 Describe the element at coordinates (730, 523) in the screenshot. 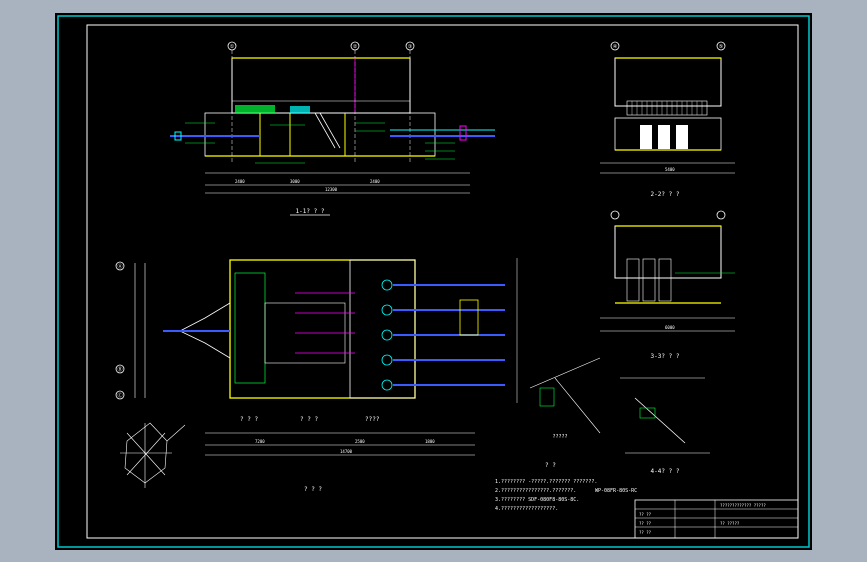

I see `title-block-drawing-no: ?? ?????` at that location.